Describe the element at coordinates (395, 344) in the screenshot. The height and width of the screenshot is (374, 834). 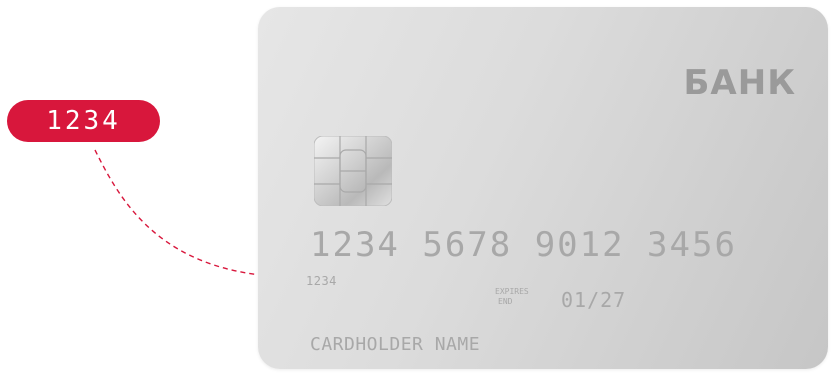
I see `cardholder-name: CARDHOLDER NAME` at that location.